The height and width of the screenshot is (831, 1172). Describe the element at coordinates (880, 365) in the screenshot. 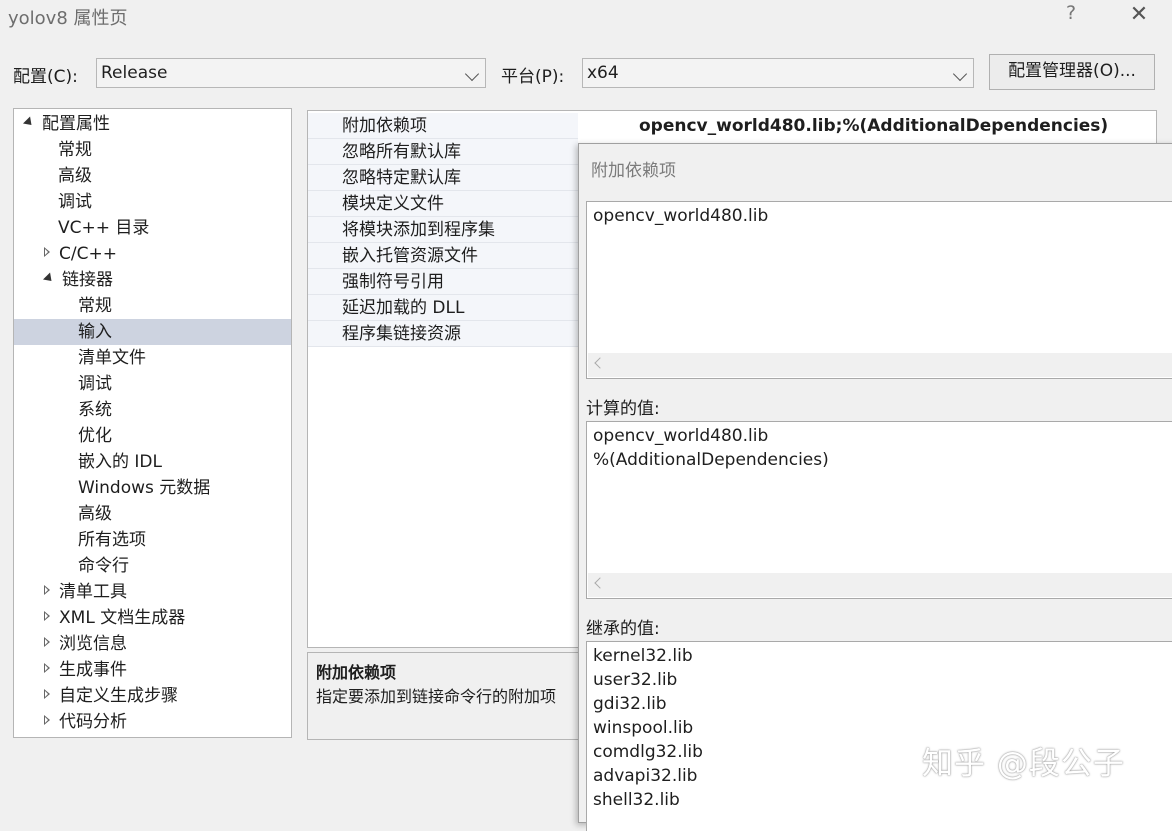

I see `editor-scrollbar` at that location.